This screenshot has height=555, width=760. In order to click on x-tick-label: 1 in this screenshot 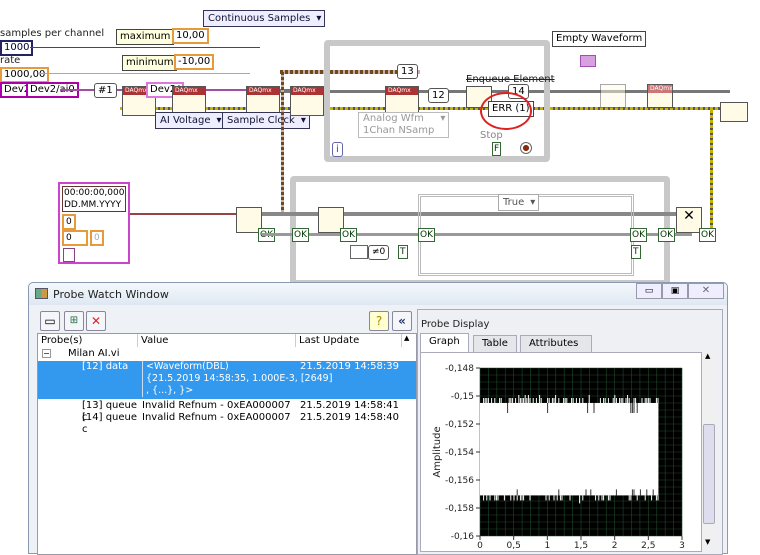, I will do `click(547, 546)`.